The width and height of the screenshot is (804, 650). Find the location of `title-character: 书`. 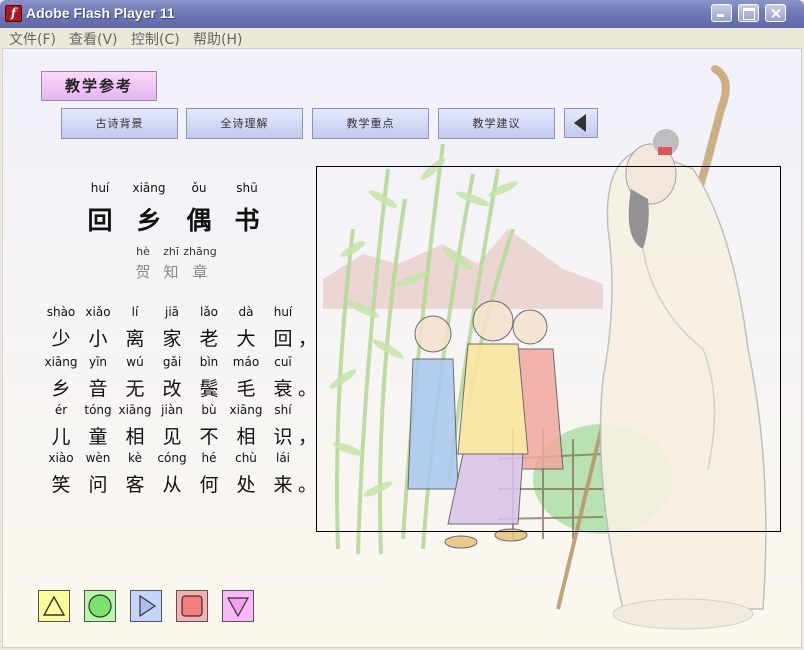

title-character: 书 is located at coordinates (247, 220).